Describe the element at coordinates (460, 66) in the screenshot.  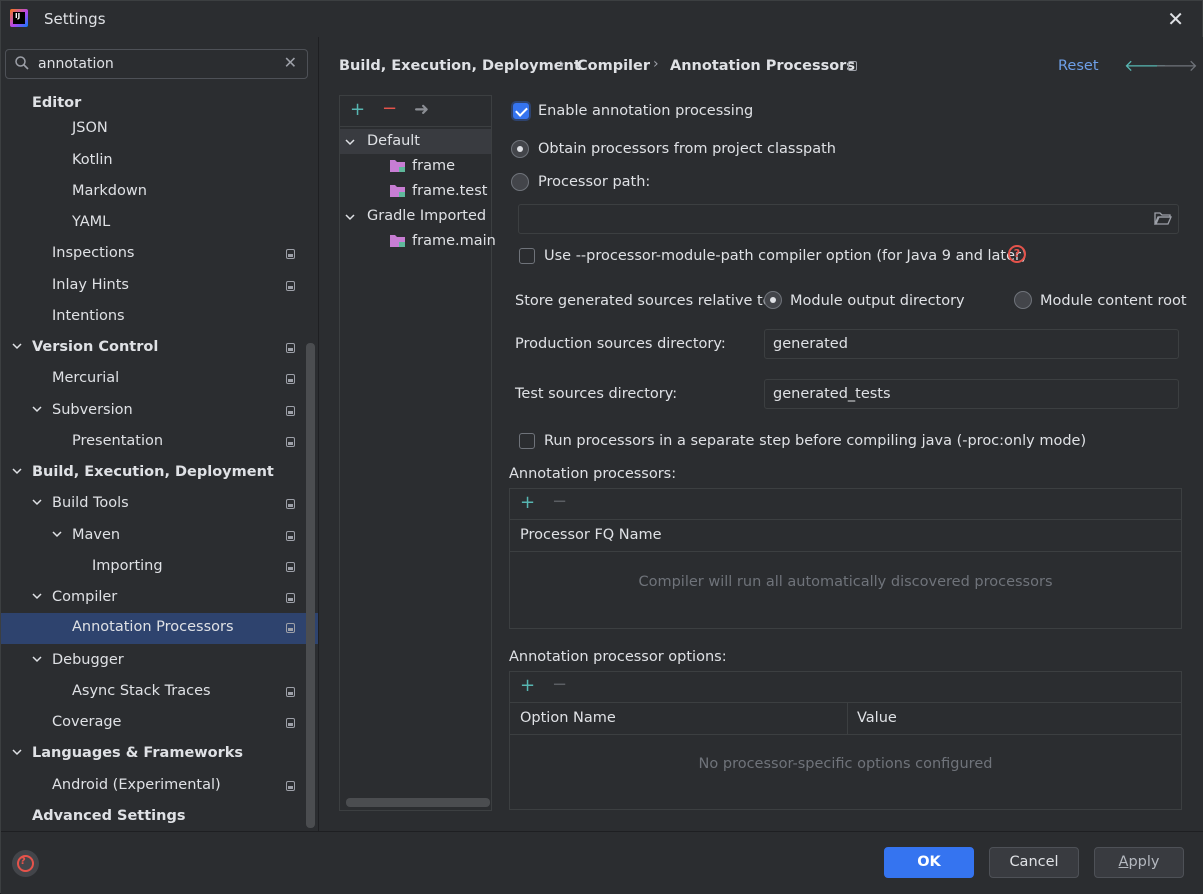
I see `breadcrumb-build: Build, Execution, Deployment` at that location.